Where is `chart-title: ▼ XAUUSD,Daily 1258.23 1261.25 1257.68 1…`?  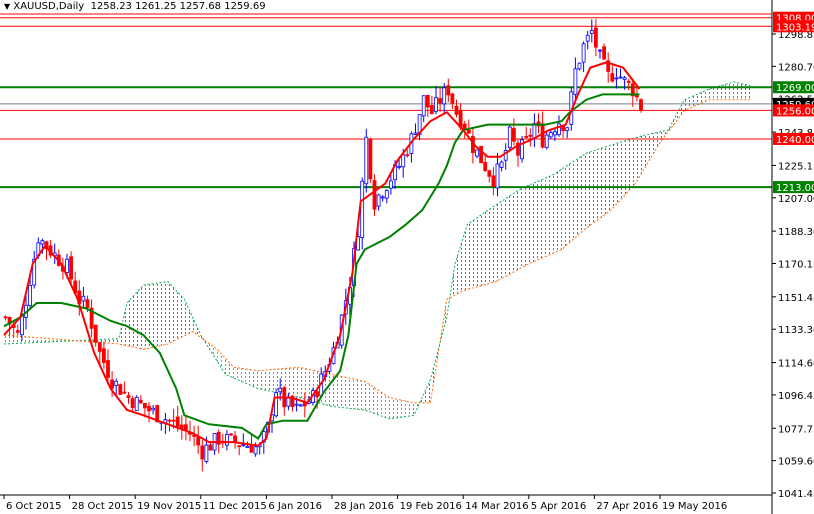 chart-title: ▼ XAUUSD,Daily 1258.23 1261.25 1257.68 1… is located at coordinates (135, 6).